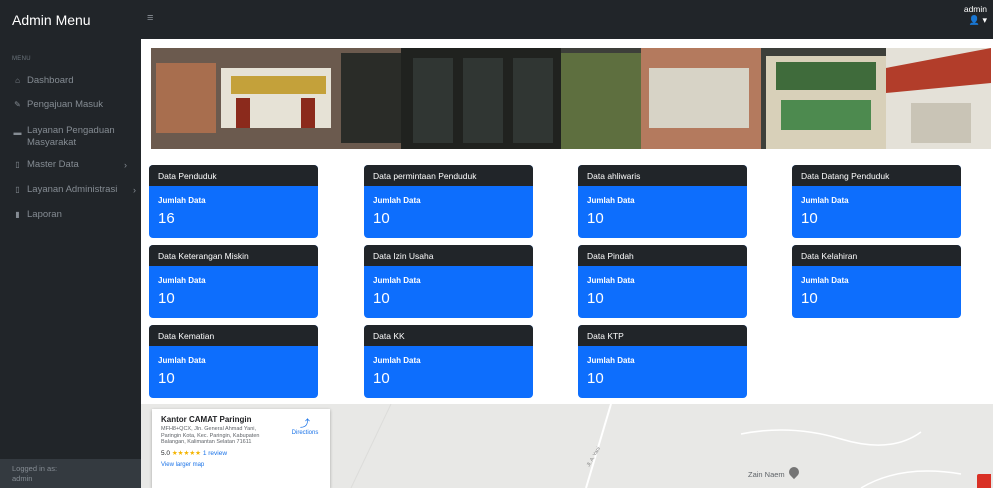 The image size is (993, 488). Describe the element at coordinates (166, 453) in the screenshot. I see `rating-value: 5.0` at that location.